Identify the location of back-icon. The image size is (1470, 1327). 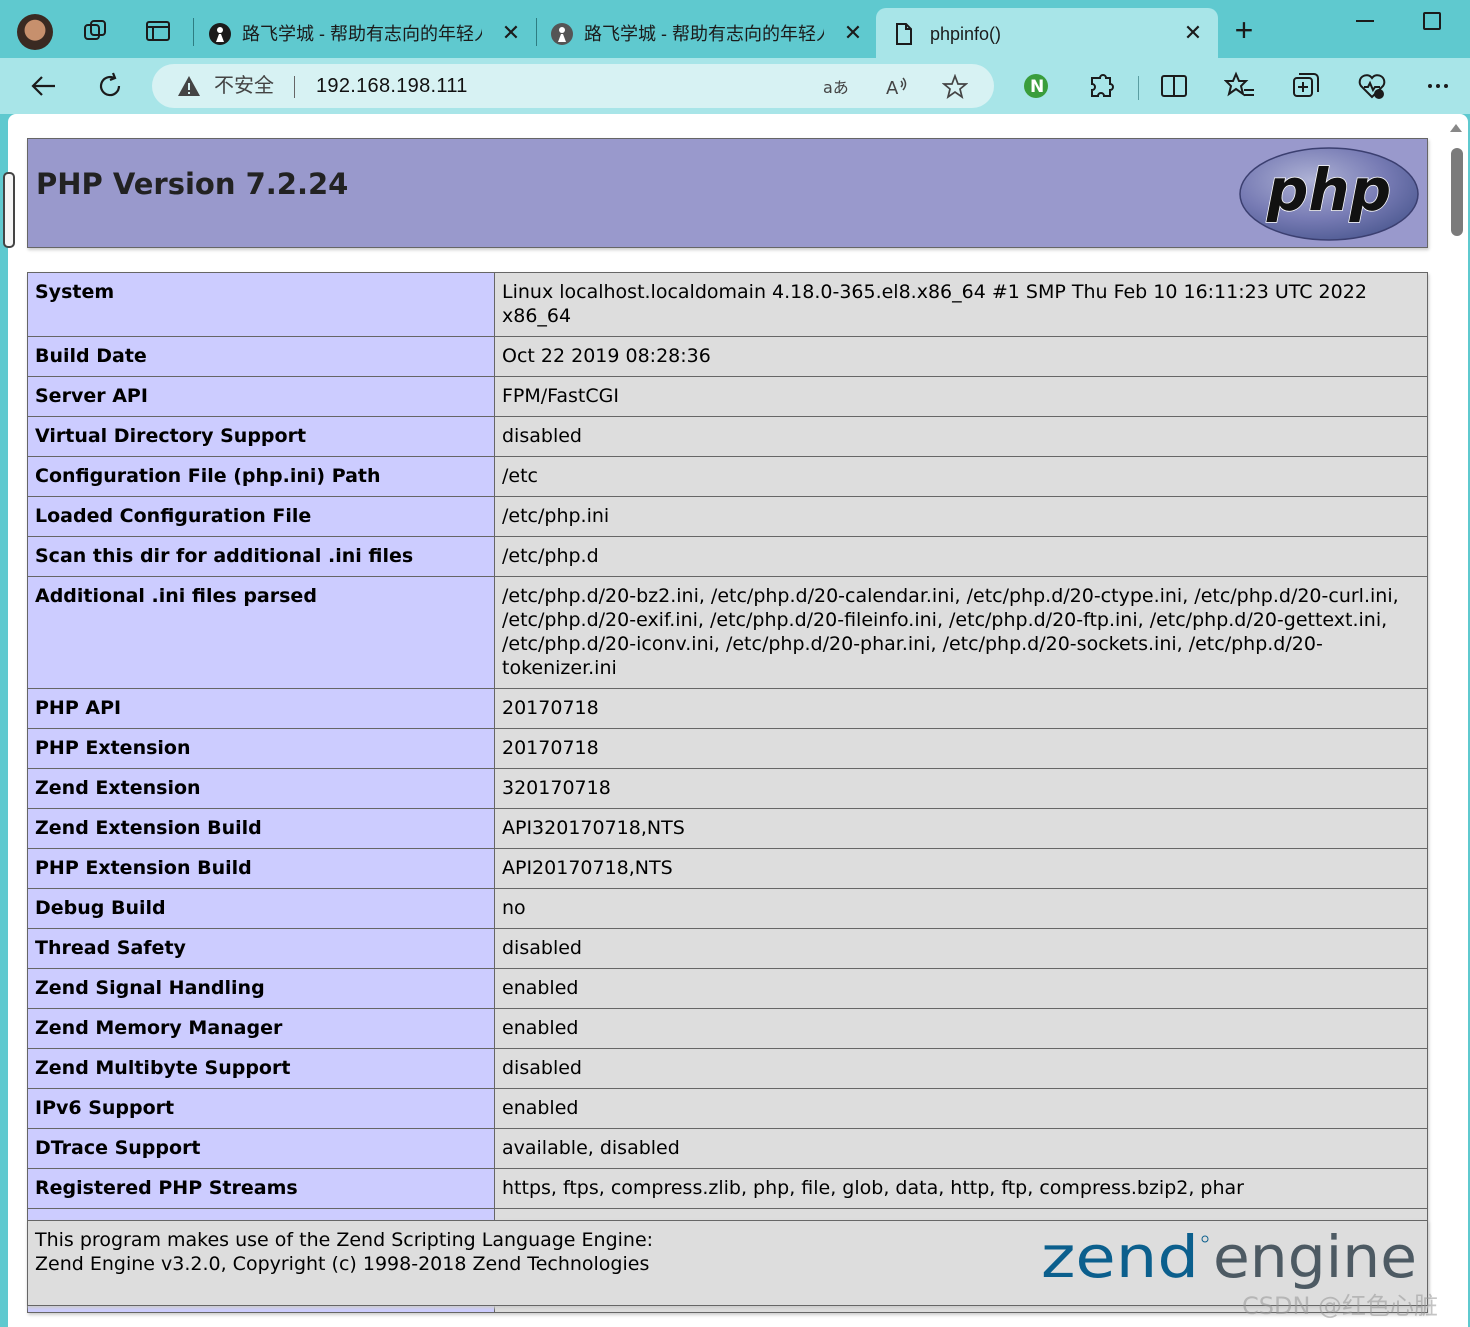
(44, 86).